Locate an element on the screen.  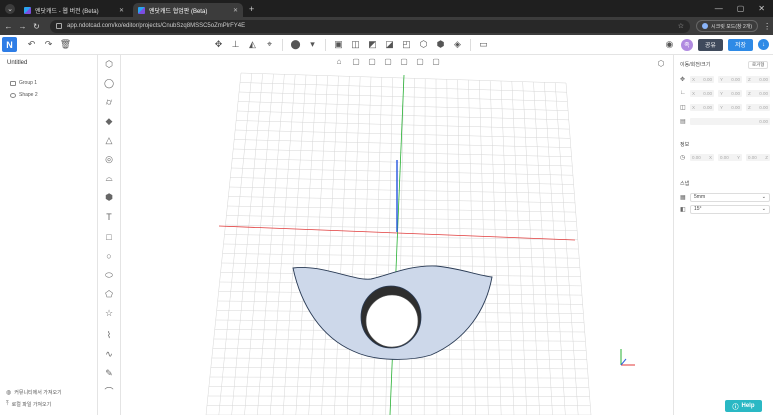
scale-z-field: Z 0.00 is located at coordinates (758, 107).